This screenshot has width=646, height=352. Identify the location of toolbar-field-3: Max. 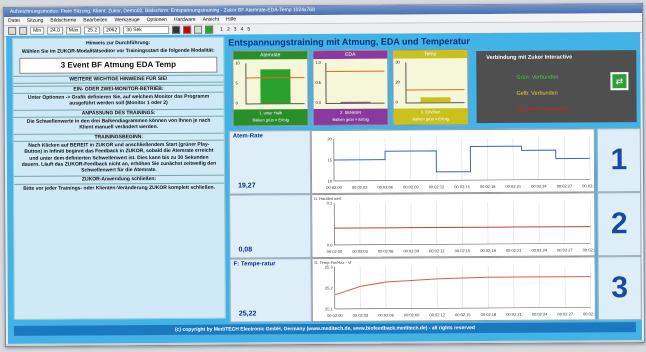
(73, 30).